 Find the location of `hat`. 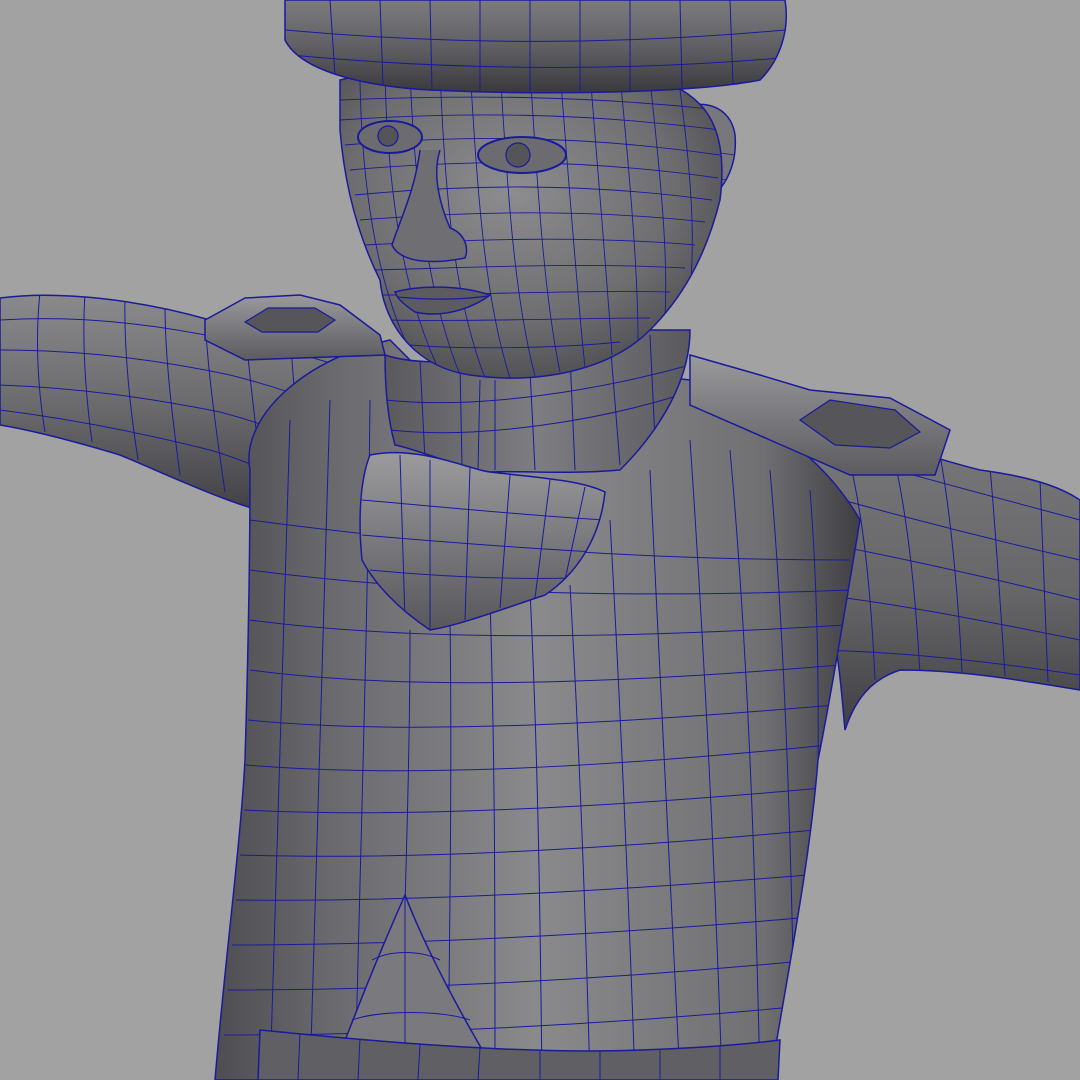

hat is located at coordinates (535, 47).